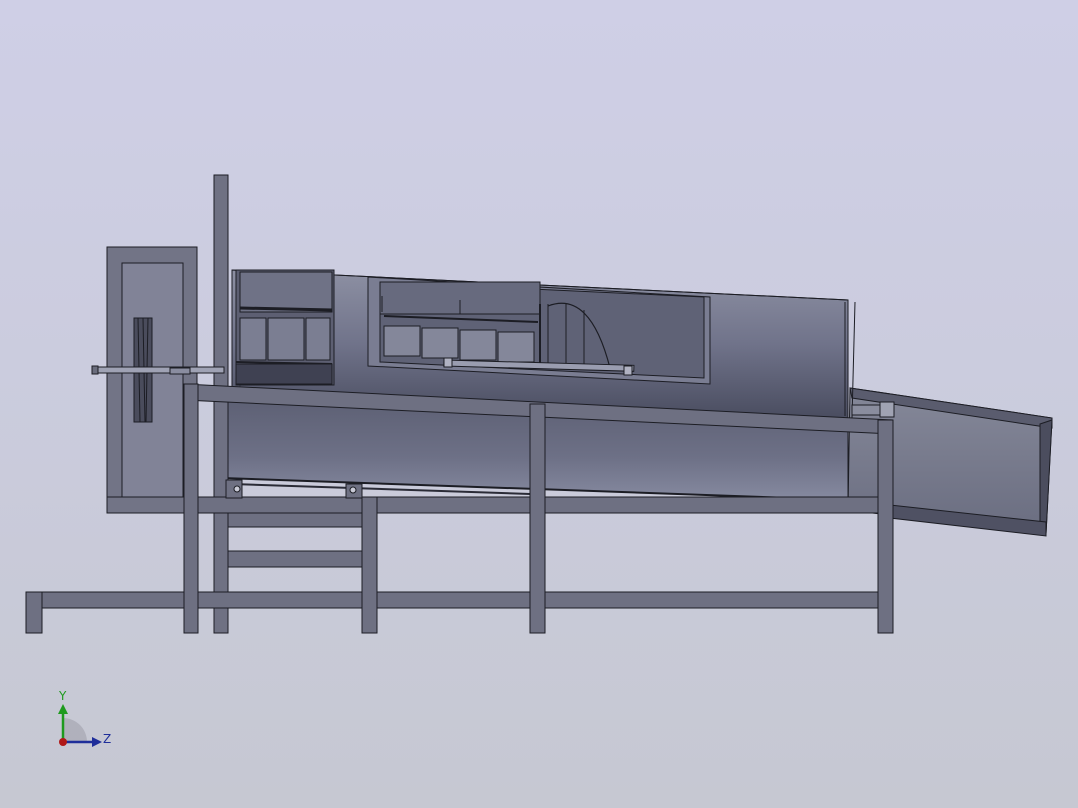 Image resolution: width=1078 pixels, height=808 pixels. I want to click on drive-shaft, so click(158, 370).